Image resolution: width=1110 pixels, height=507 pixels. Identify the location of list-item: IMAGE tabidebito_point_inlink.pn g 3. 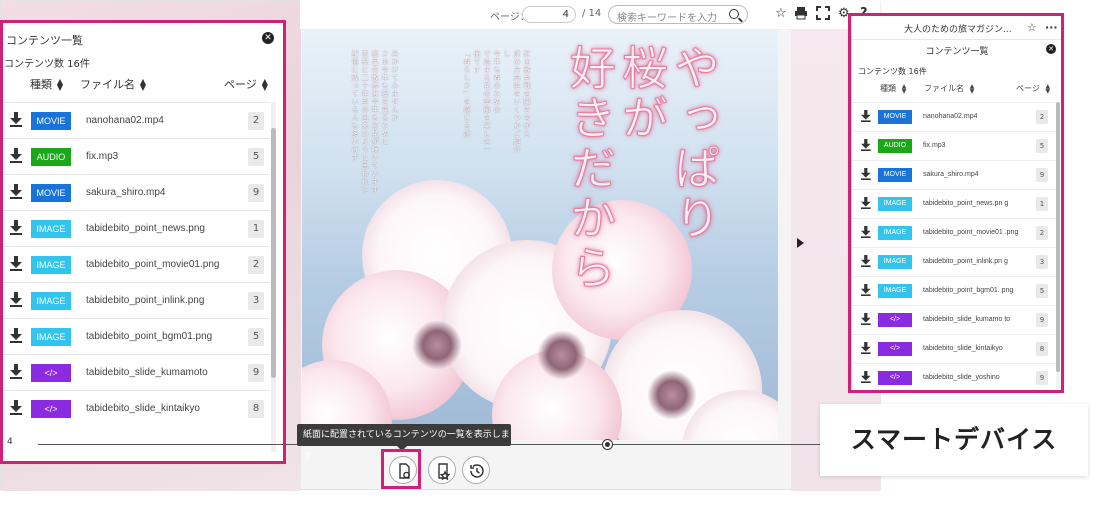
(954, 261).